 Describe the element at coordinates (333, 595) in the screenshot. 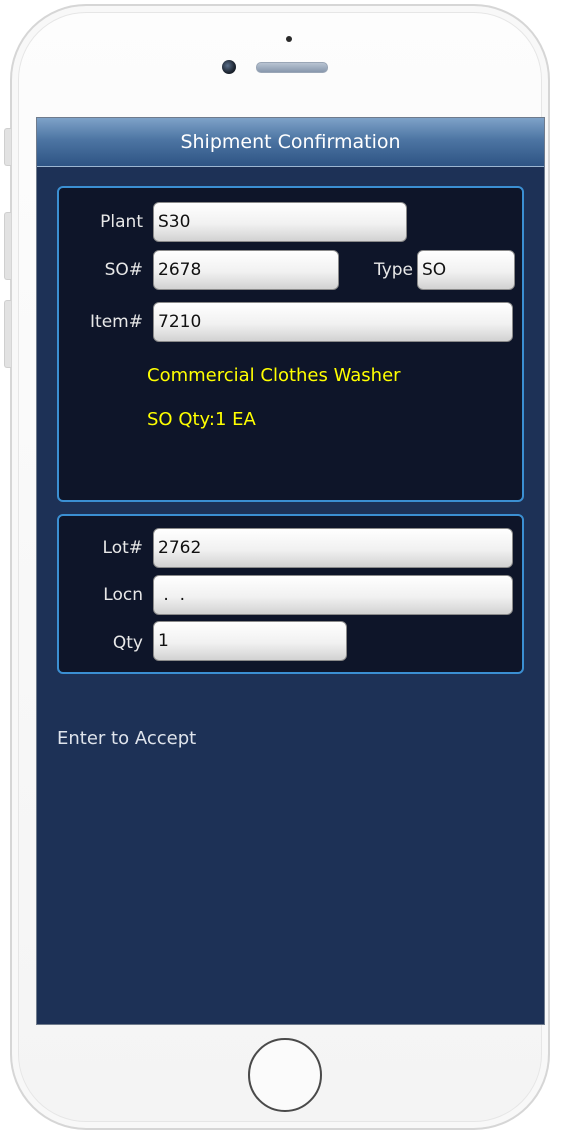

I see `location-field: . .` at that location.